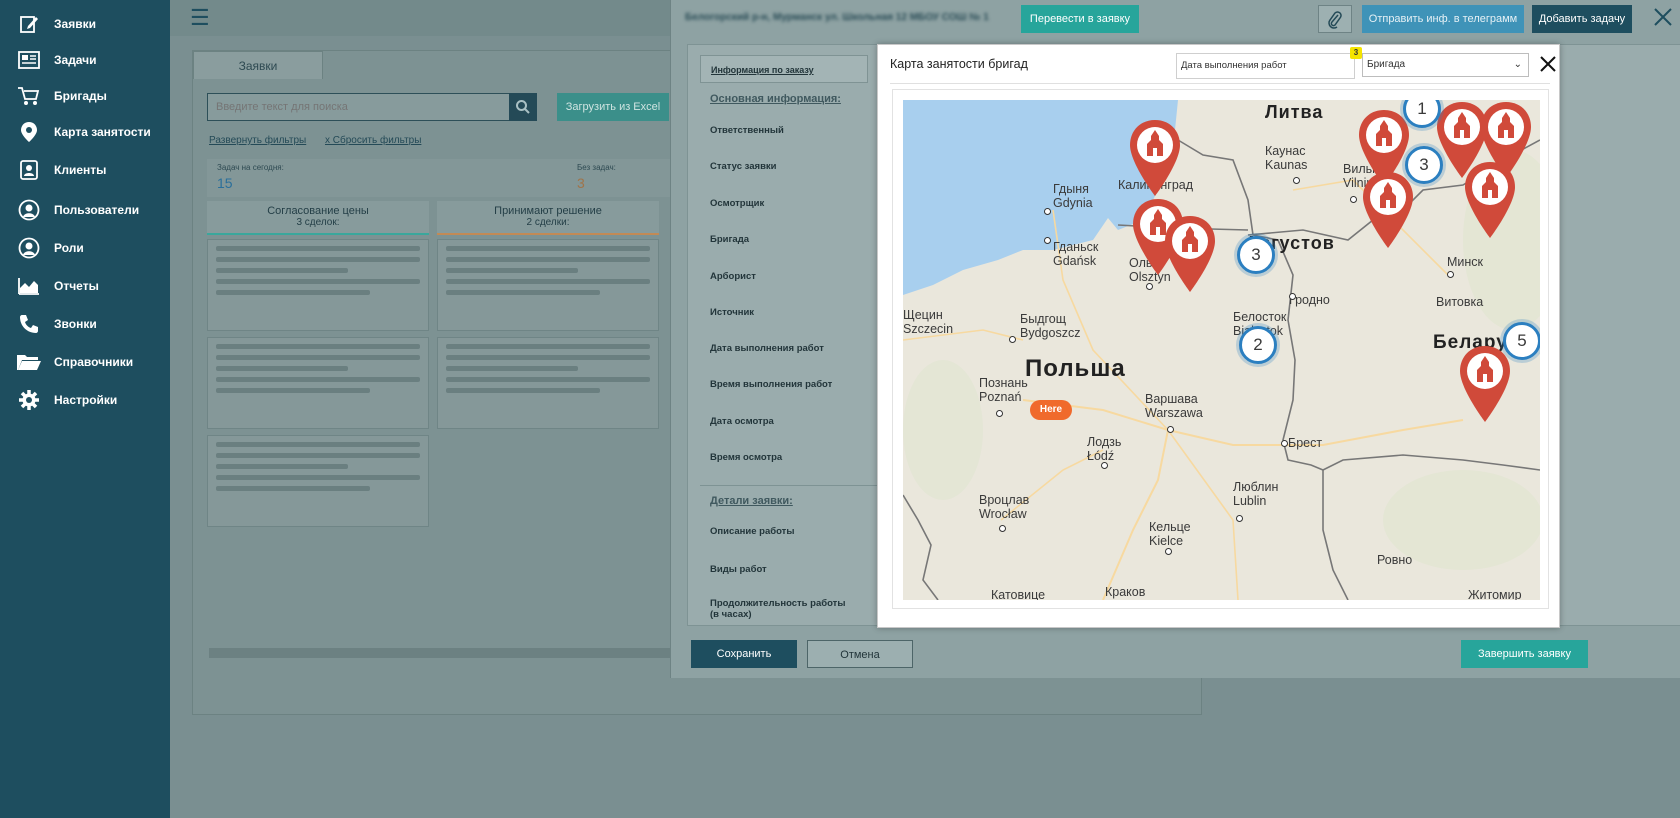 Image resolution: width=1680 pixels, height=818 pixels. What do you see at coordinates (200, 18) in the screenshot?
I see `hamburger-menu-icon: ☰` at bounding box center [200, 18].